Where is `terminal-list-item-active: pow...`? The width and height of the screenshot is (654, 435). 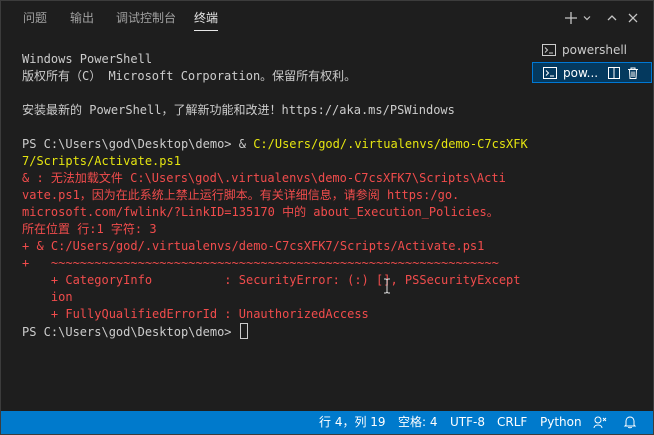 terminal-list-item-active: pow... is located at coordinates (592, 72).